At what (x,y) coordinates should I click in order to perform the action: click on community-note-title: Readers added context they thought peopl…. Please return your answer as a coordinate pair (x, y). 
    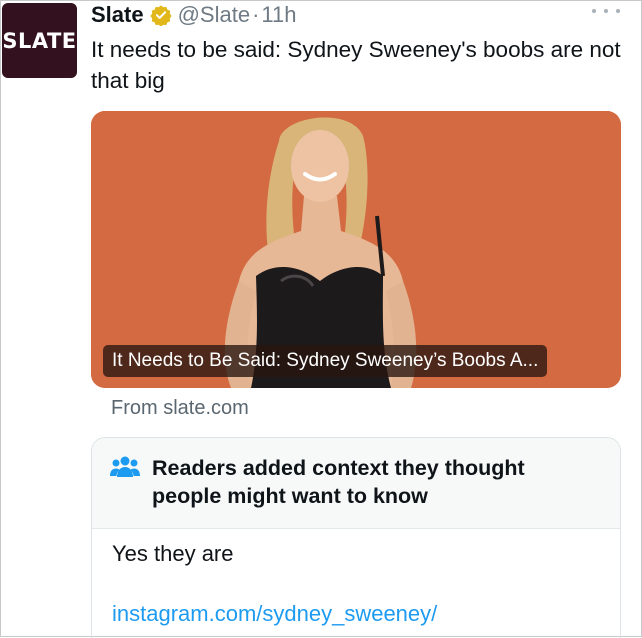
    Looking at the image, I should click on (338, 482).